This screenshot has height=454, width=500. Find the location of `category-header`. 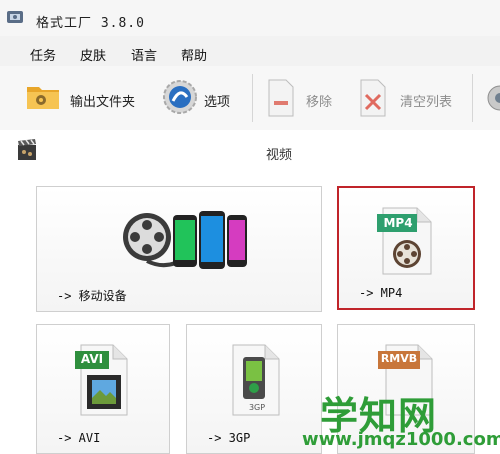

category-header is located at coordinates (250, 151).